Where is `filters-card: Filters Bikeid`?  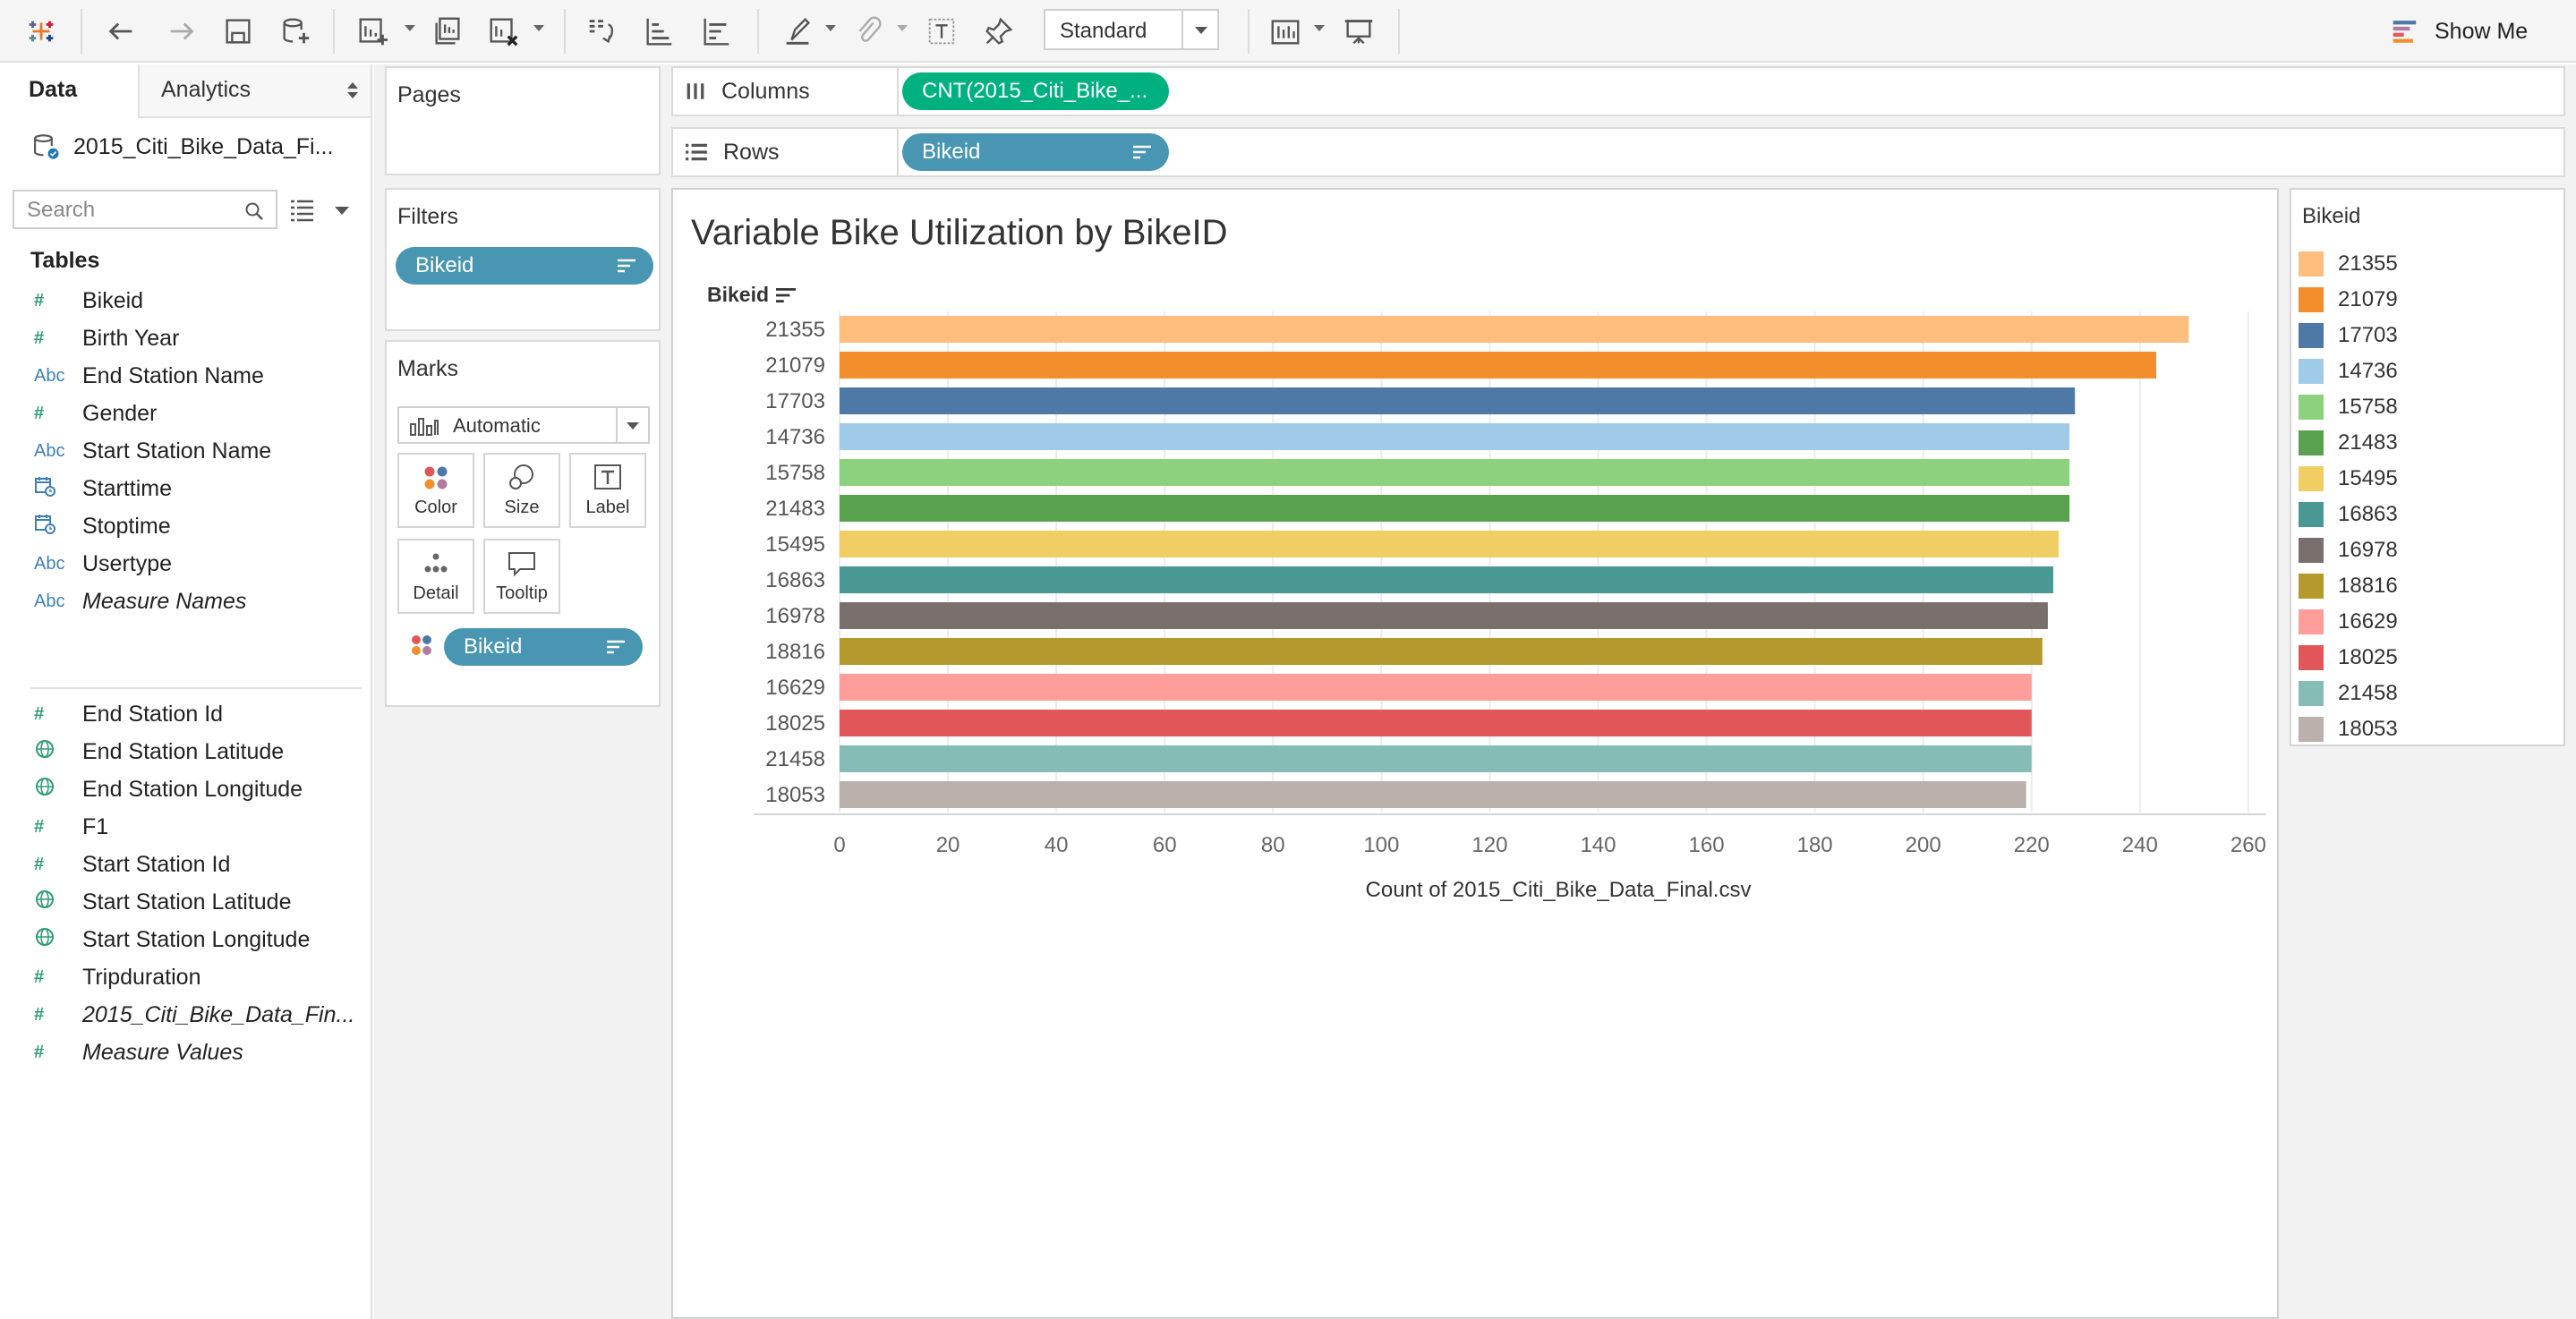
filters-card: Filters Bikeid is located at coordinates (523, 259).